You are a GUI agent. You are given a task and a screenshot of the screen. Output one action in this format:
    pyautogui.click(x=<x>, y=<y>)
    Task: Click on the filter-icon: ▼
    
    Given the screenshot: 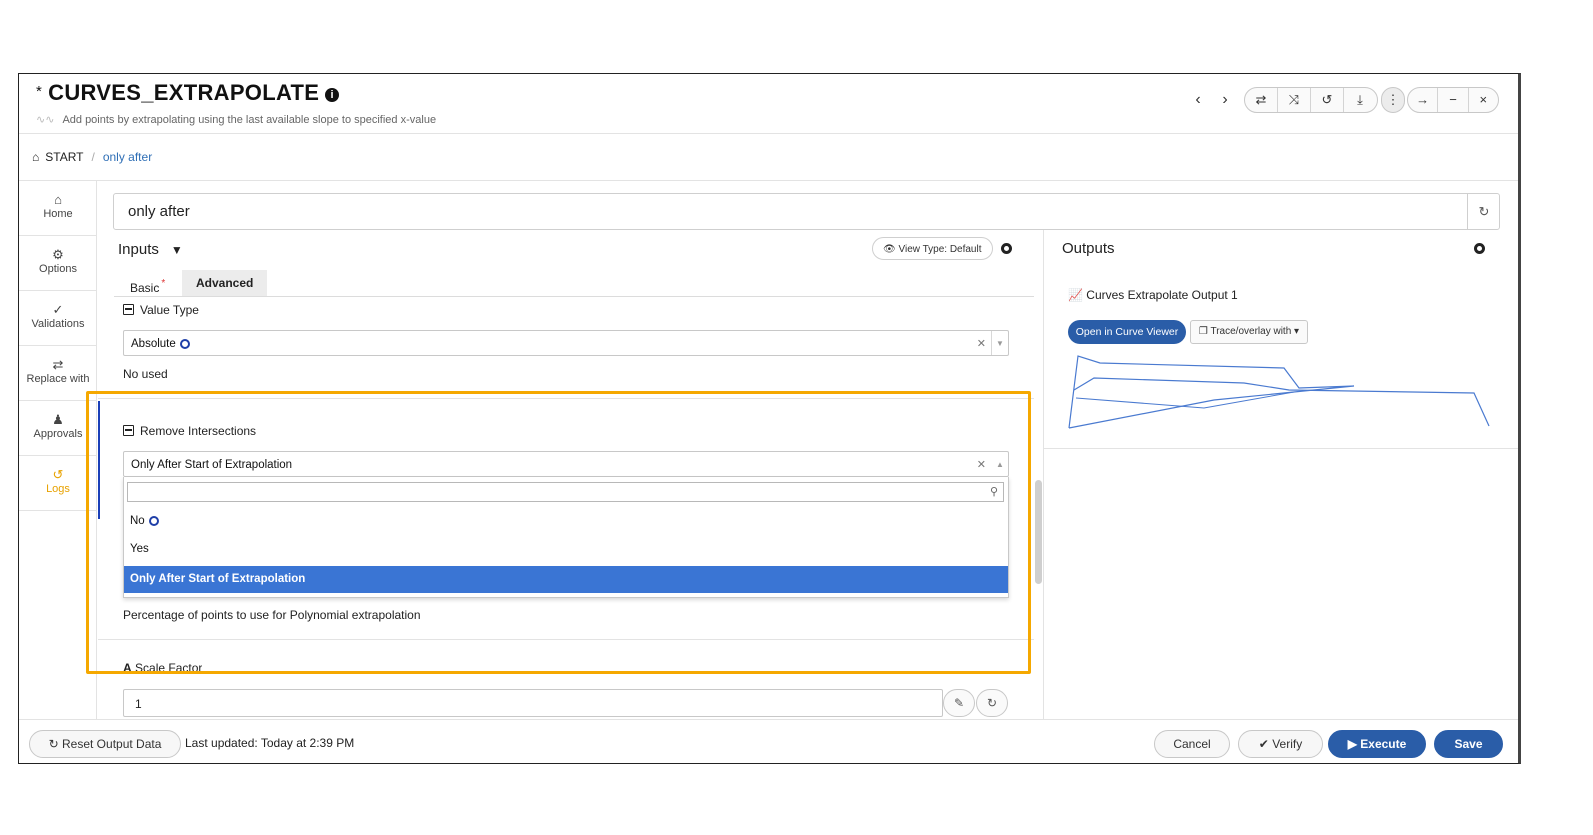 What is the action you would take?
    pyautogui.click(x=177, y=250)
    